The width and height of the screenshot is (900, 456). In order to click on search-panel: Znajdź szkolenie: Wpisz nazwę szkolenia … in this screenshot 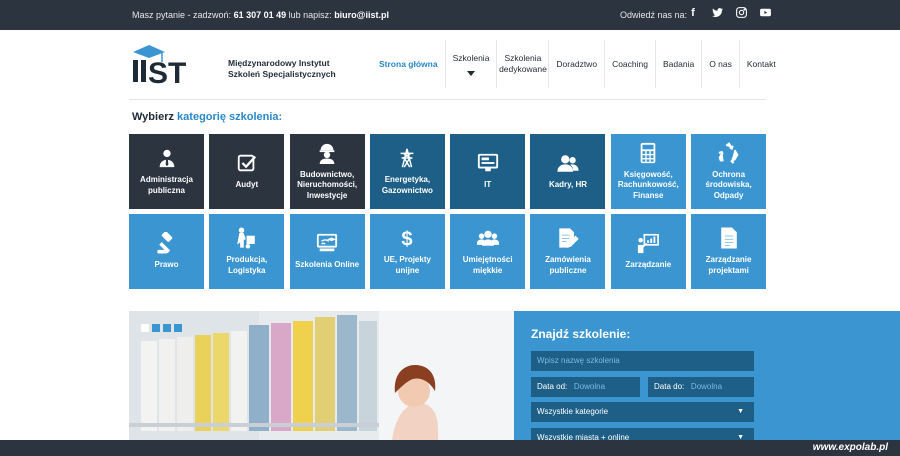, I will do `click(707, 383)`.